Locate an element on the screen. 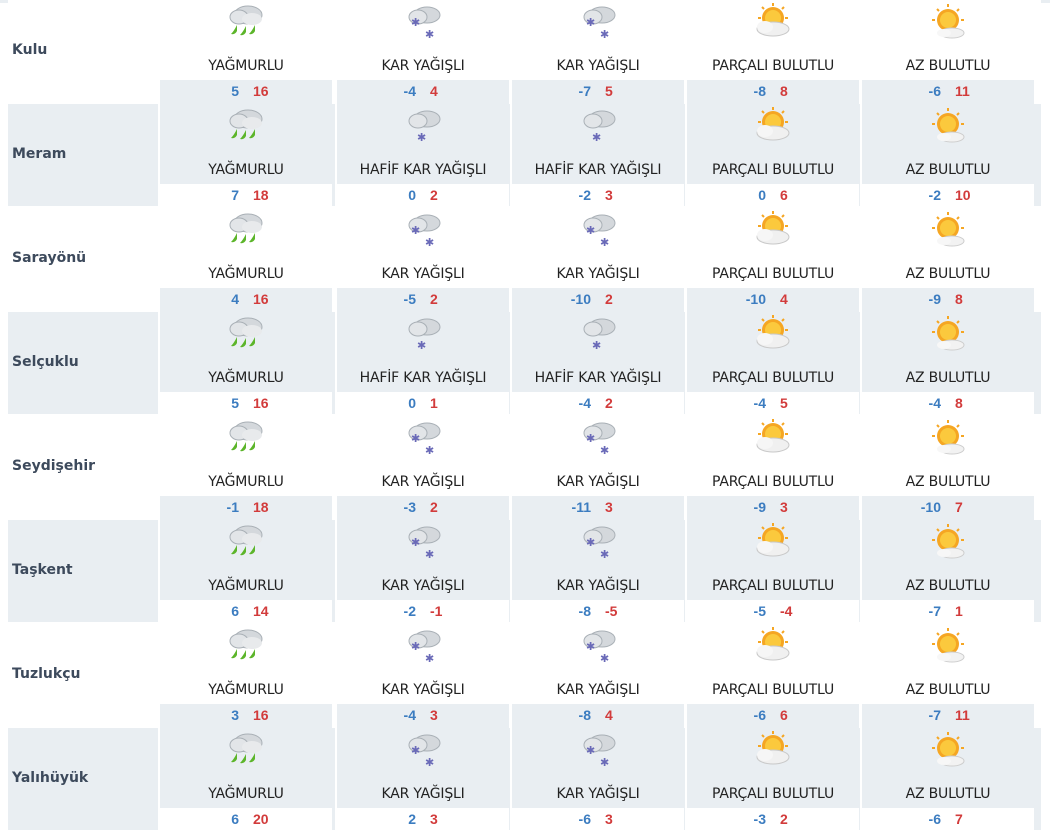 The image size is (1050, 840). temperature-band: -5 2 is located at coordinates (423, 300).